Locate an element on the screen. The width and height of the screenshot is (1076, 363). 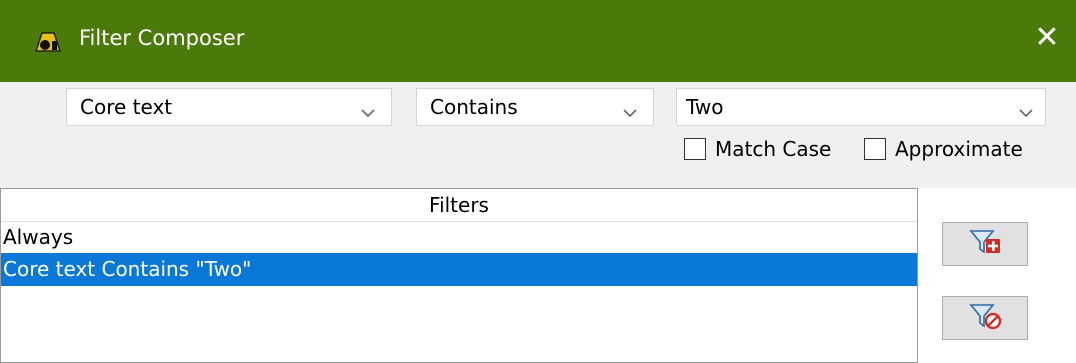
match-case-box is located at coordinates (695, 149).